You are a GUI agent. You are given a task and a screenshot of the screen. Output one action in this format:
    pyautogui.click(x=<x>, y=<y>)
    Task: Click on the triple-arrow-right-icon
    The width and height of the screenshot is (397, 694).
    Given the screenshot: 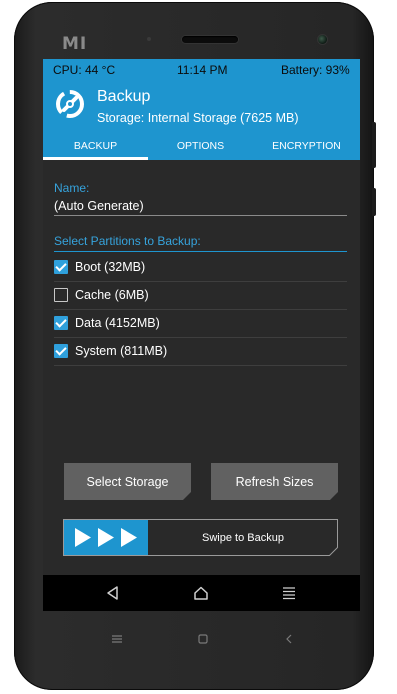 What is the action you would take?
    pyautogui.click(x=106, y=537)
    